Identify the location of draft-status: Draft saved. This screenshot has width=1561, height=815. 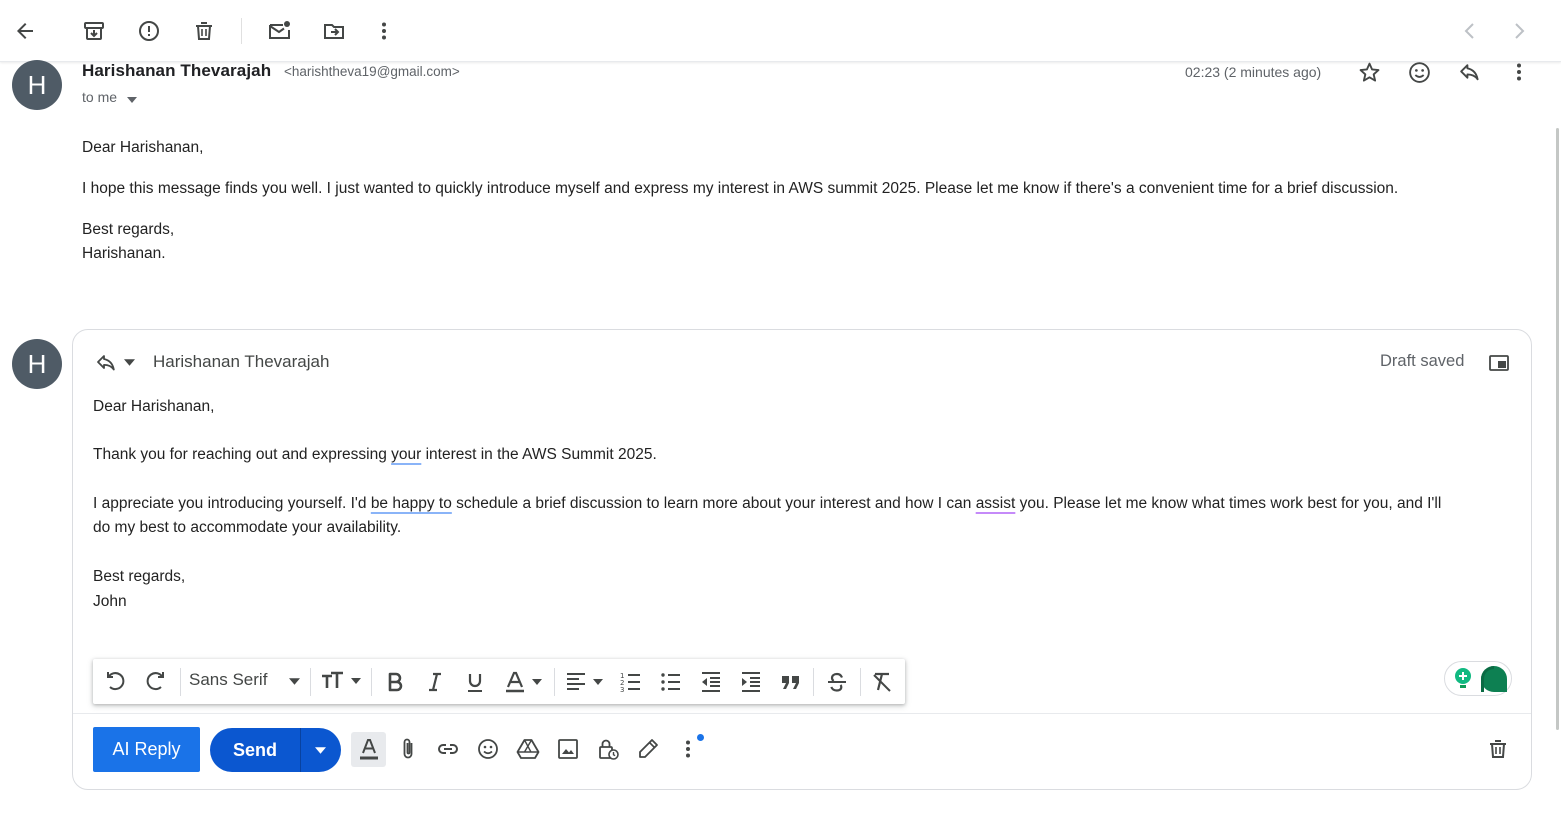
(1422, 361).